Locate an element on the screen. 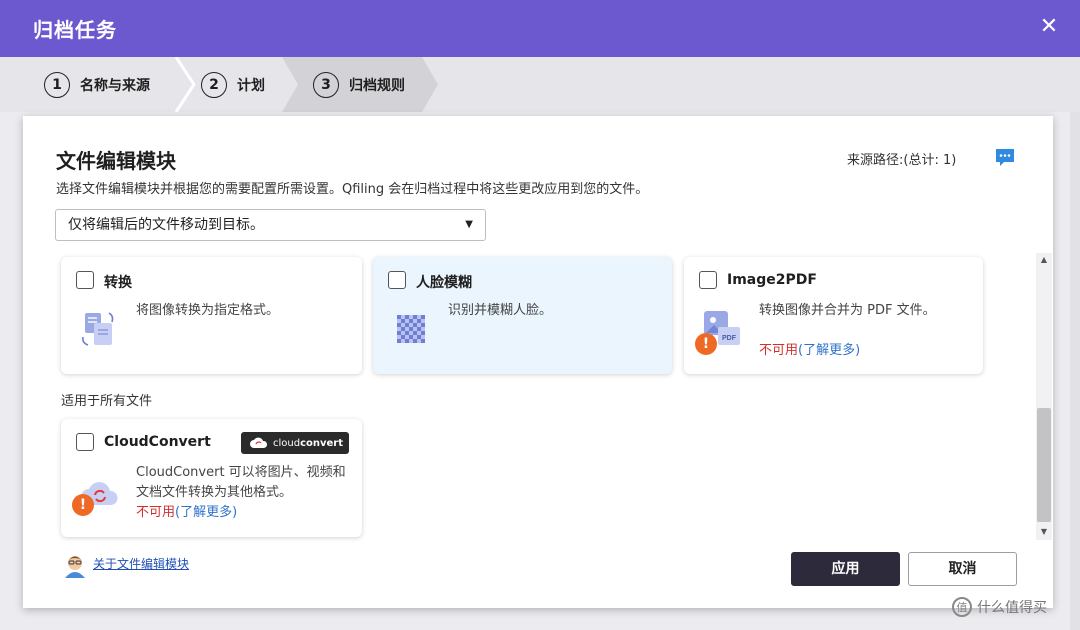 This screenshot has height=630, width=1080. select-value: 仅将编辑后的文件移动到目标。 is located at coordinates (166, 225).